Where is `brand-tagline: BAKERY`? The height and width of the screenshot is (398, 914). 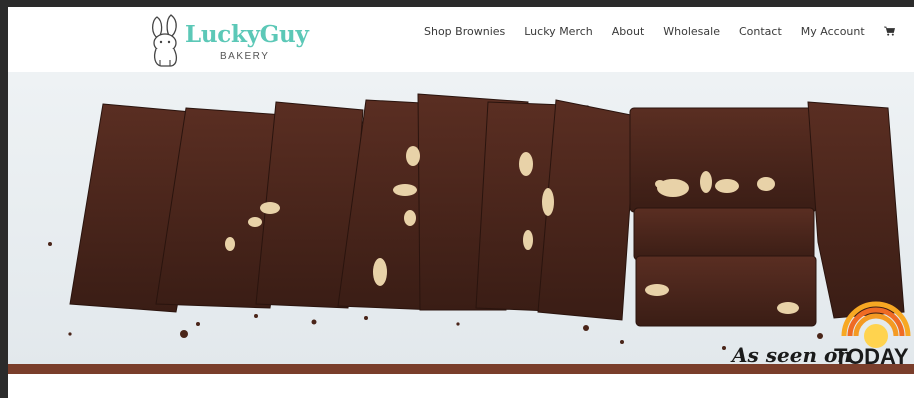
brand-tagline: BAKERY is located at coordinates (245, 56).